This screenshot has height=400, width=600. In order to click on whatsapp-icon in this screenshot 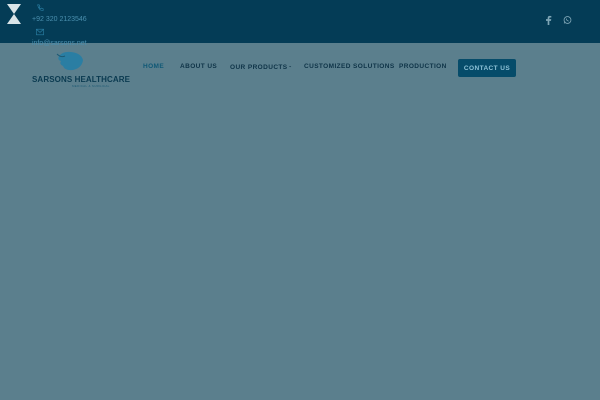, I will do `click(567, 20)`.